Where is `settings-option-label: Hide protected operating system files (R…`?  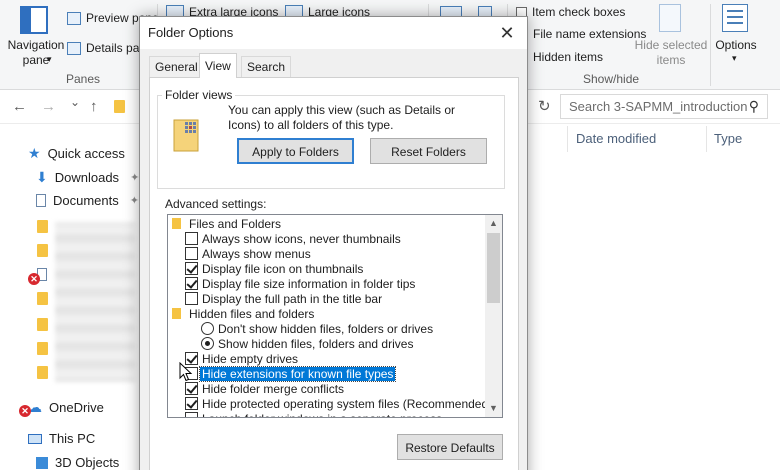
settings-option-label: Hide protected operating system files (R… is located at coordinates (347, 403).